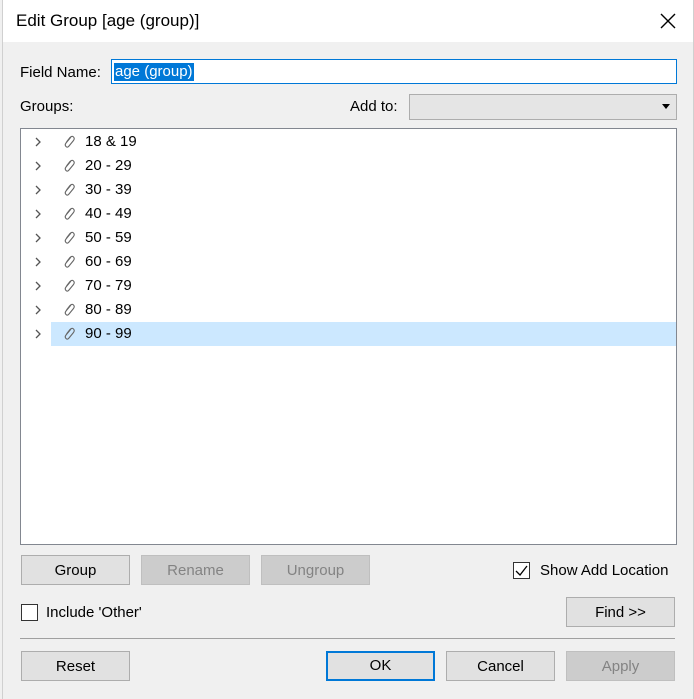 Image resolution: width=694 pixels, height=699 pixels. Describe the element at coordinates (108, 189) in the screenshot. I see `group-label: 30 - 39` at that location.